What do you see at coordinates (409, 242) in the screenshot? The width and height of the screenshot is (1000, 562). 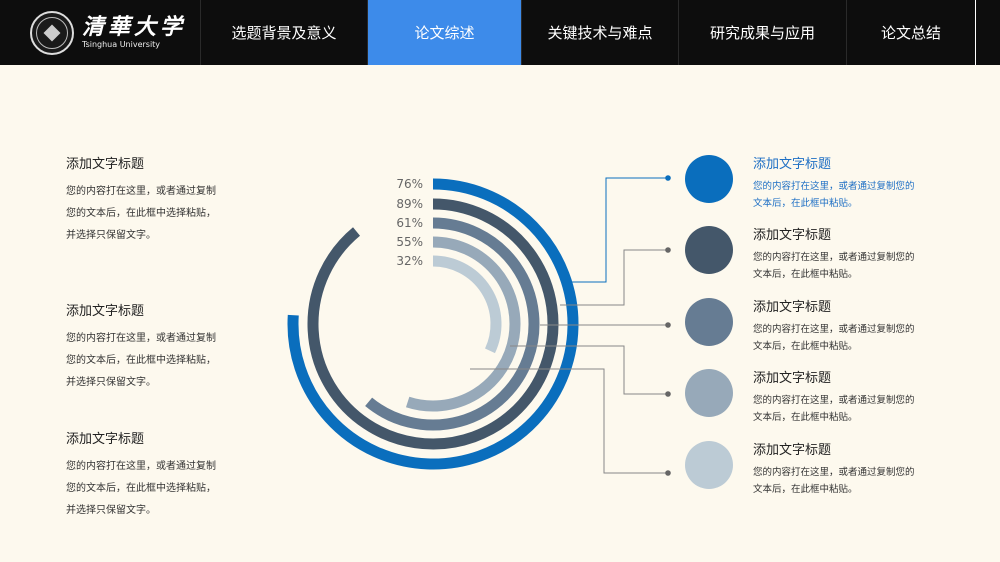 I see `percentage-label: 55%` at bounding box center [409, 242].